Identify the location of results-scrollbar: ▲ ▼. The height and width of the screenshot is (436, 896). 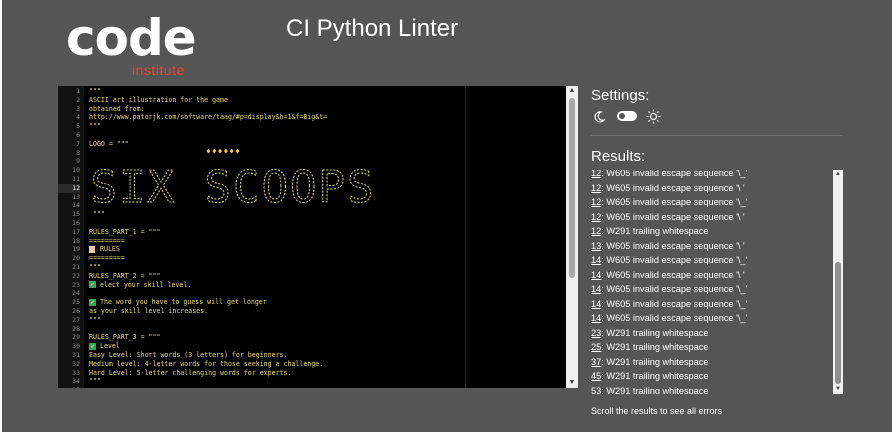
(838, 282).